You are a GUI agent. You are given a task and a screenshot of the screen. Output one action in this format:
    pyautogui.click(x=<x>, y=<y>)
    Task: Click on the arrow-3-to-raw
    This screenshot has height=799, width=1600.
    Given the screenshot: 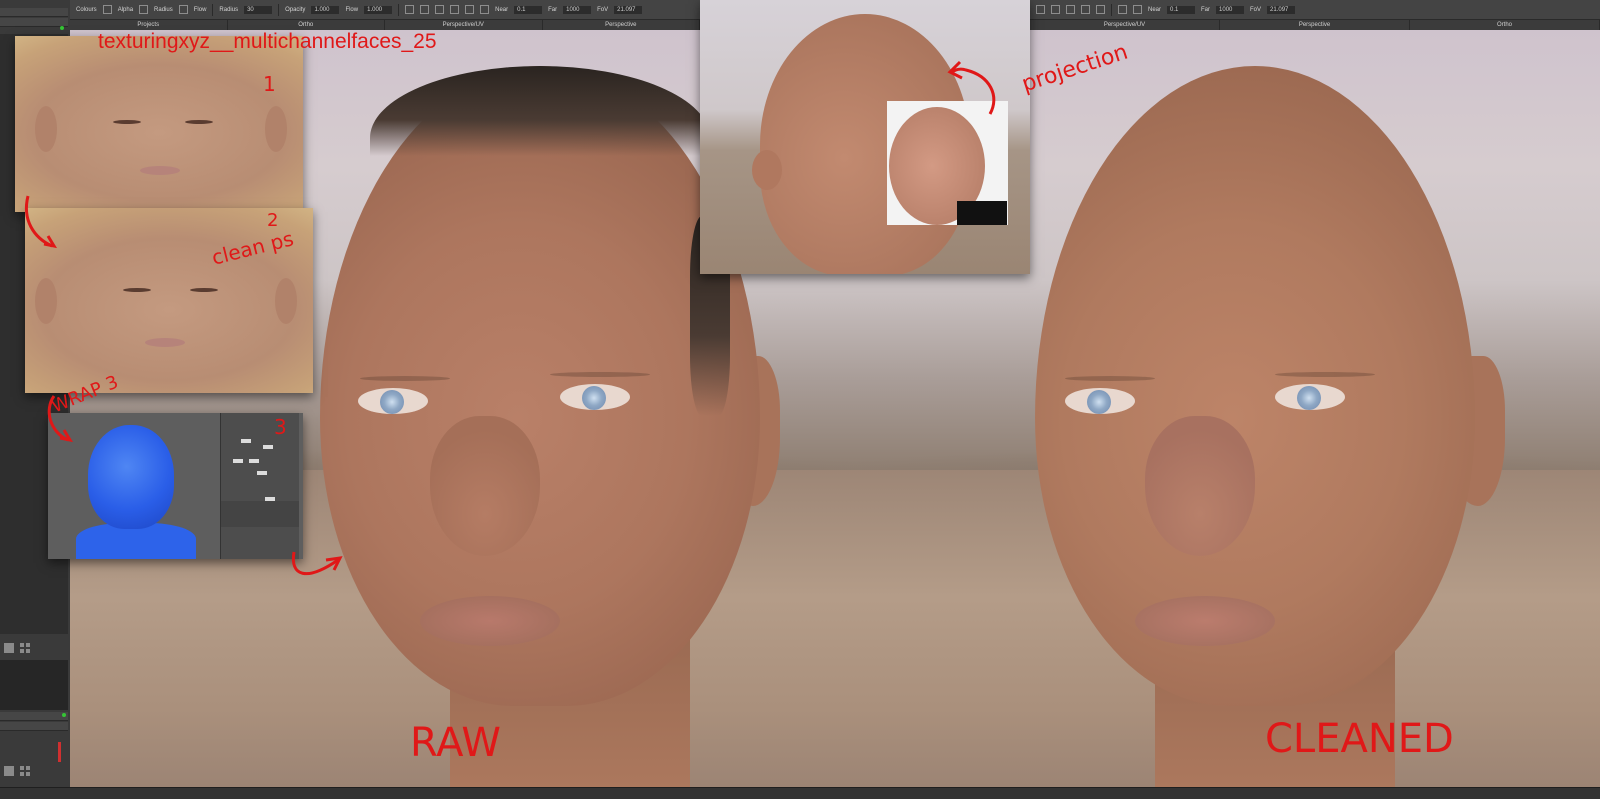 What is the action you would take?
    pyautogui.click(x=315, y=563)
    